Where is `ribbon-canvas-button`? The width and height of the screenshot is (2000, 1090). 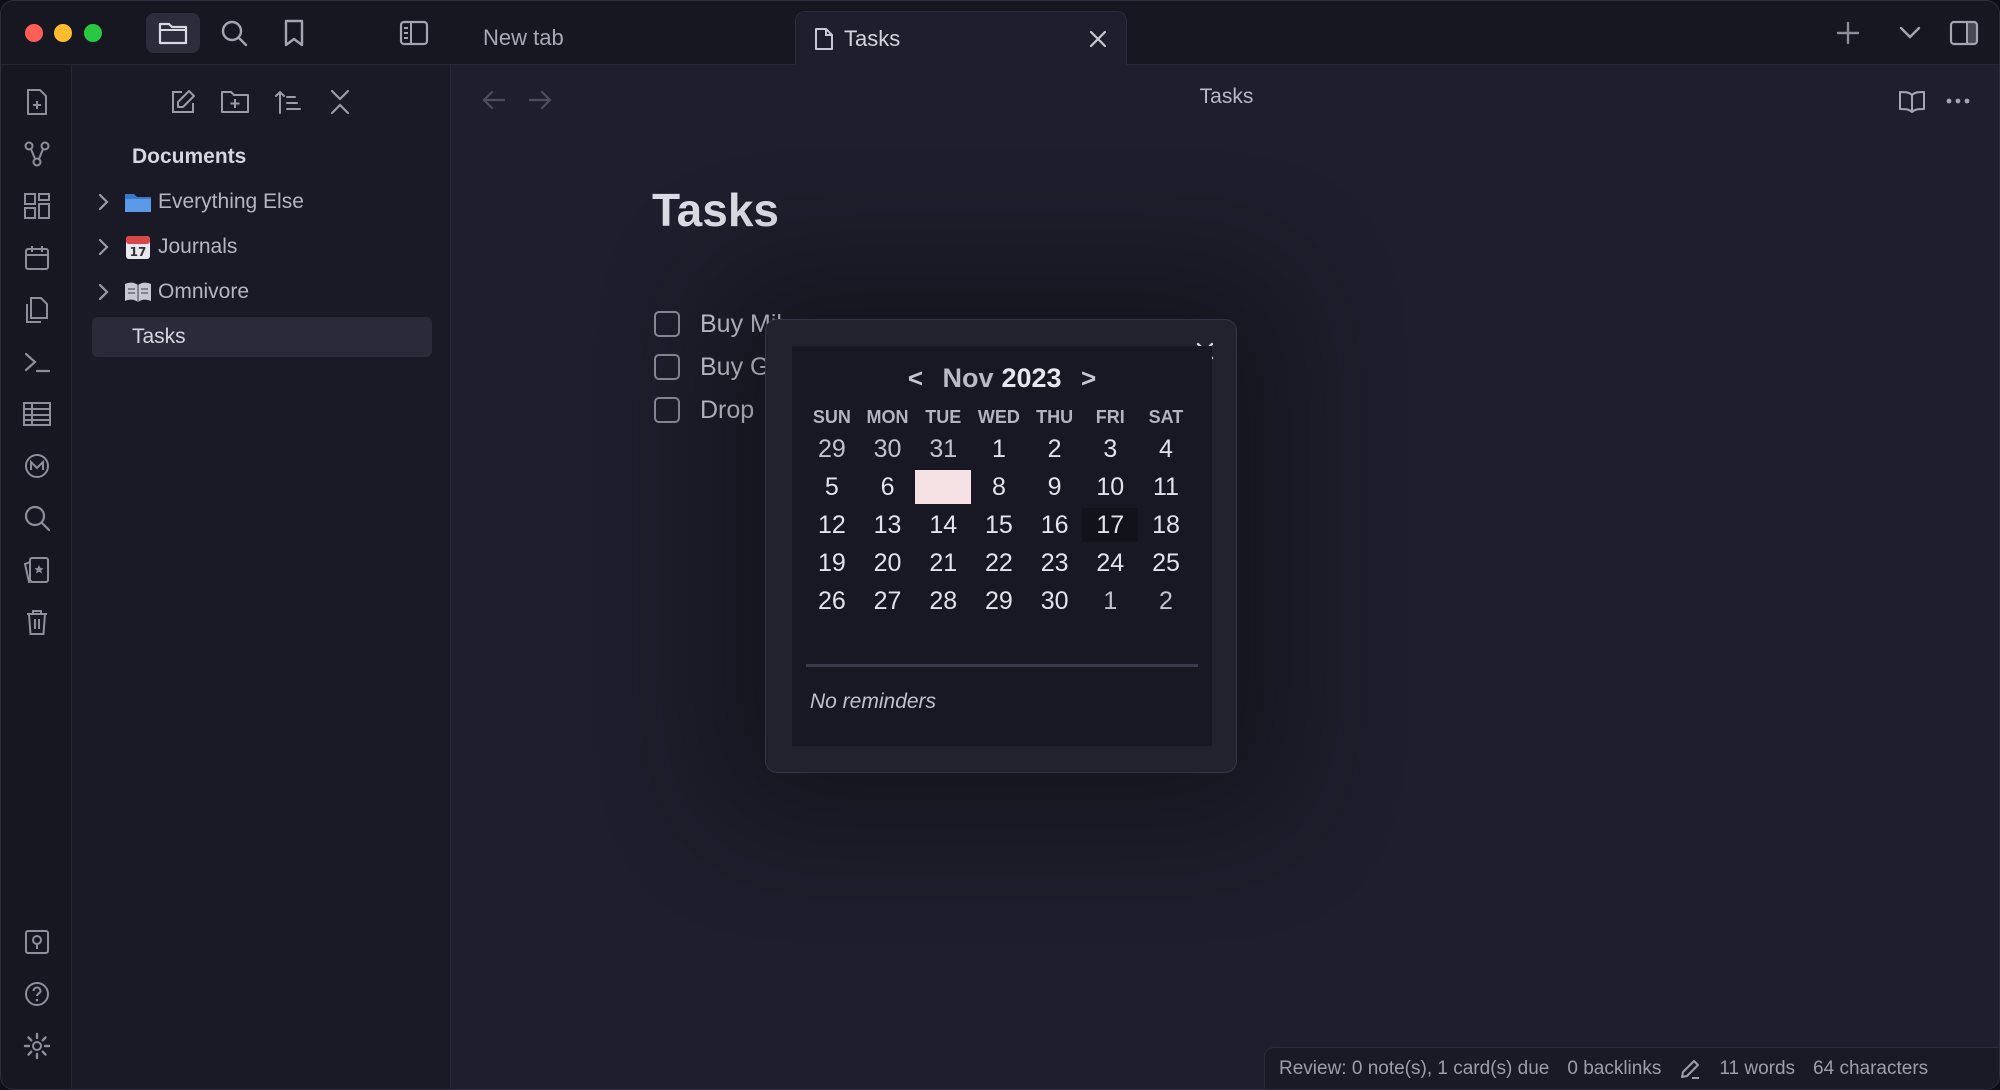
ribbon-canvas-button is located at coordinates (37, 206).